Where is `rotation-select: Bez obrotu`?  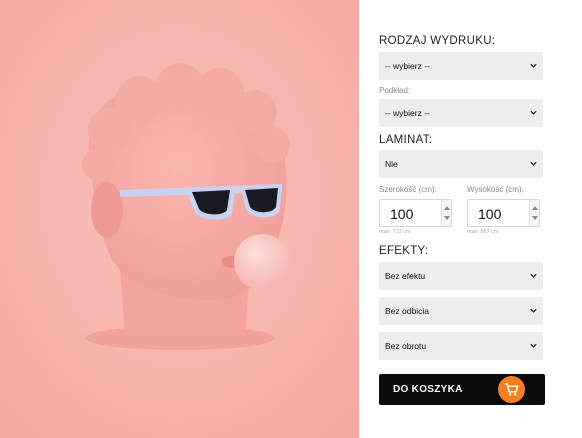
rotation-select: Bez obrotu is located at coordinates (461, 346).